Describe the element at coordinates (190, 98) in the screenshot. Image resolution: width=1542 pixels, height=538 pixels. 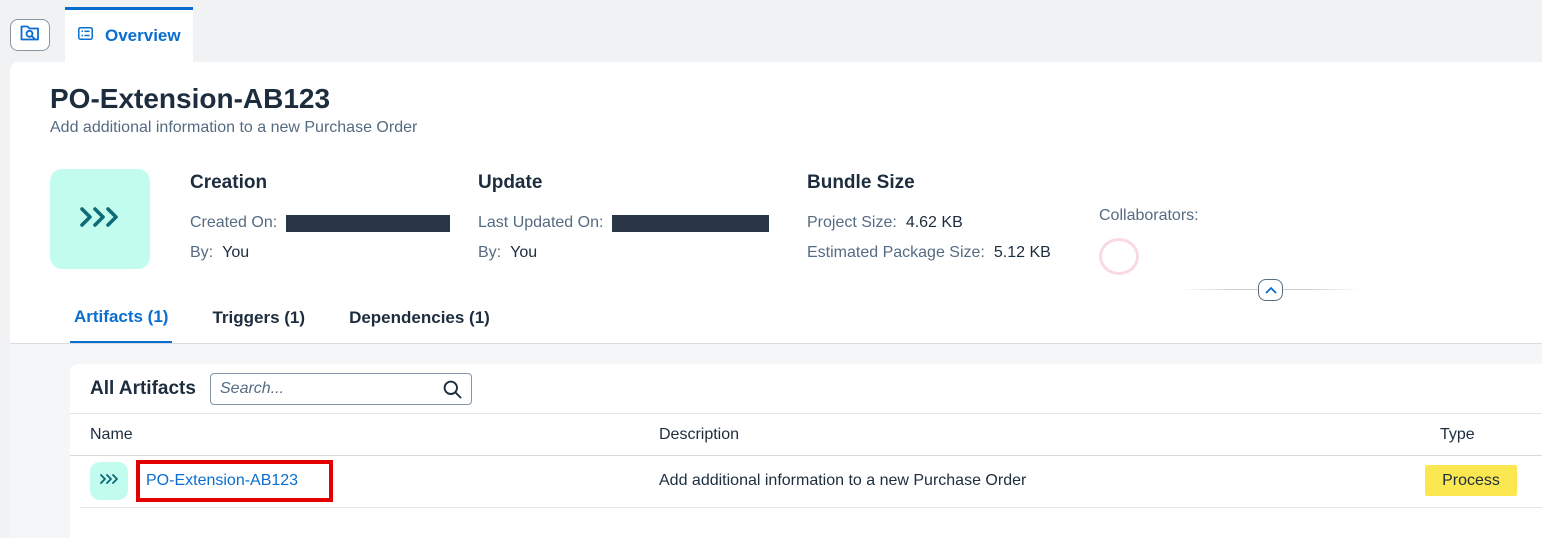
I see `page-title: PO-Extension-AB123` at that location.